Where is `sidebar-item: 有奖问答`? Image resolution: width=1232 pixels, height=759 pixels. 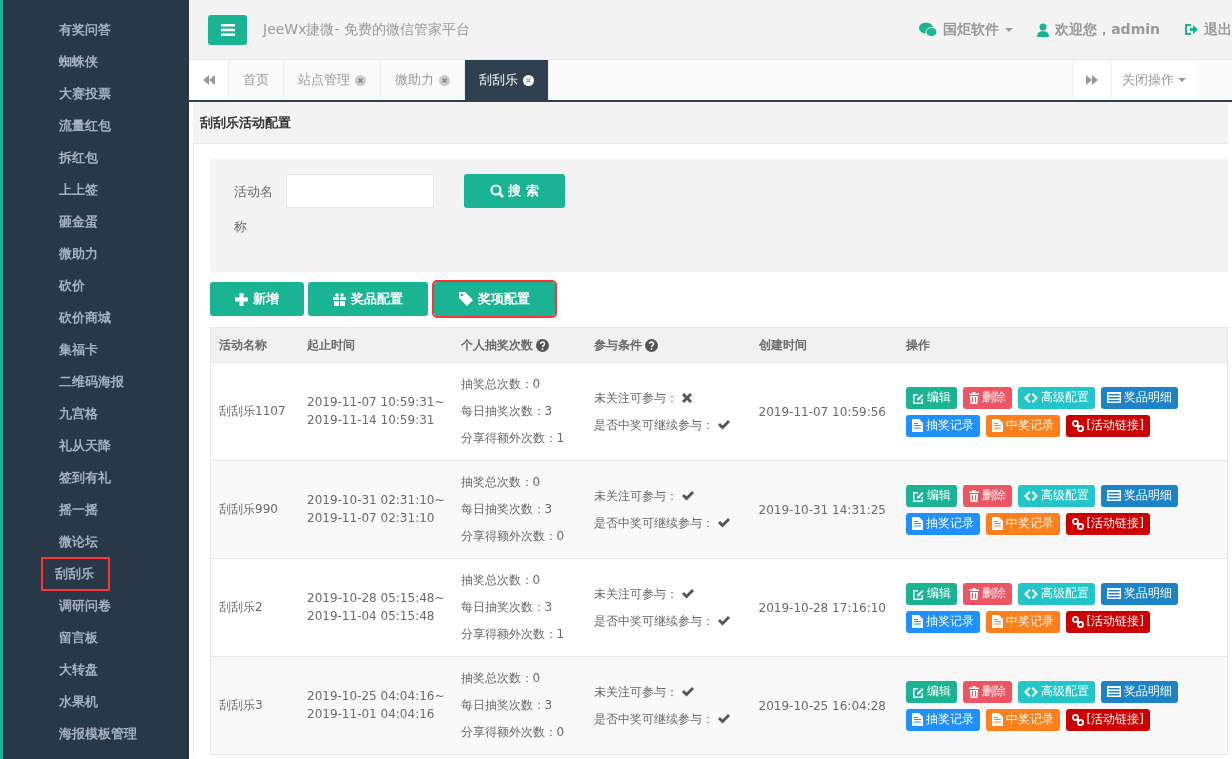 sidebar-item: 有奖问答 is located at coordinates (85, 30).